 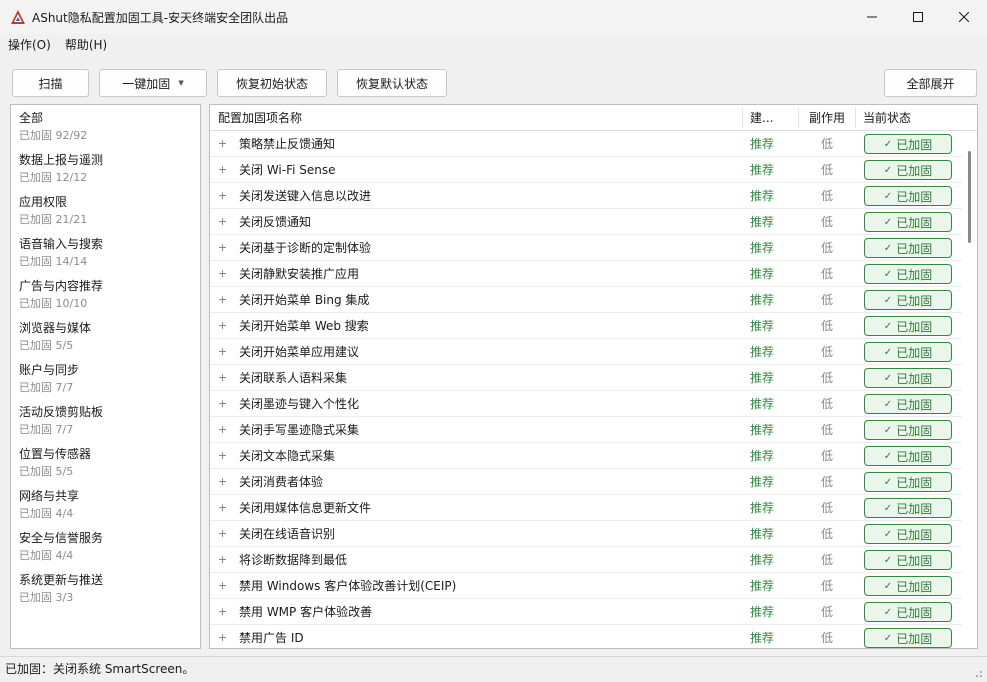 What do you see at coordinates (272, 83) in the screenshot?
I see `restore-initial-button: 恢复初始状态` at bounding box center [272, 83].